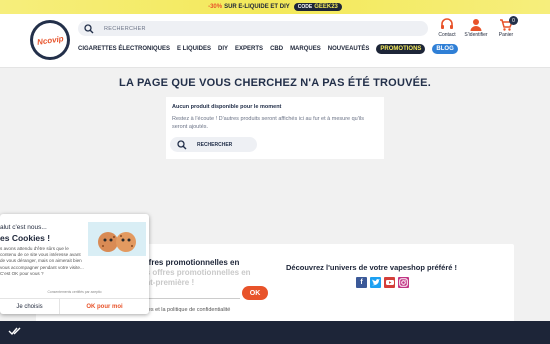 The image size is (550, 344). I want to click on promo-code: GEEK23, so click(326, 7).